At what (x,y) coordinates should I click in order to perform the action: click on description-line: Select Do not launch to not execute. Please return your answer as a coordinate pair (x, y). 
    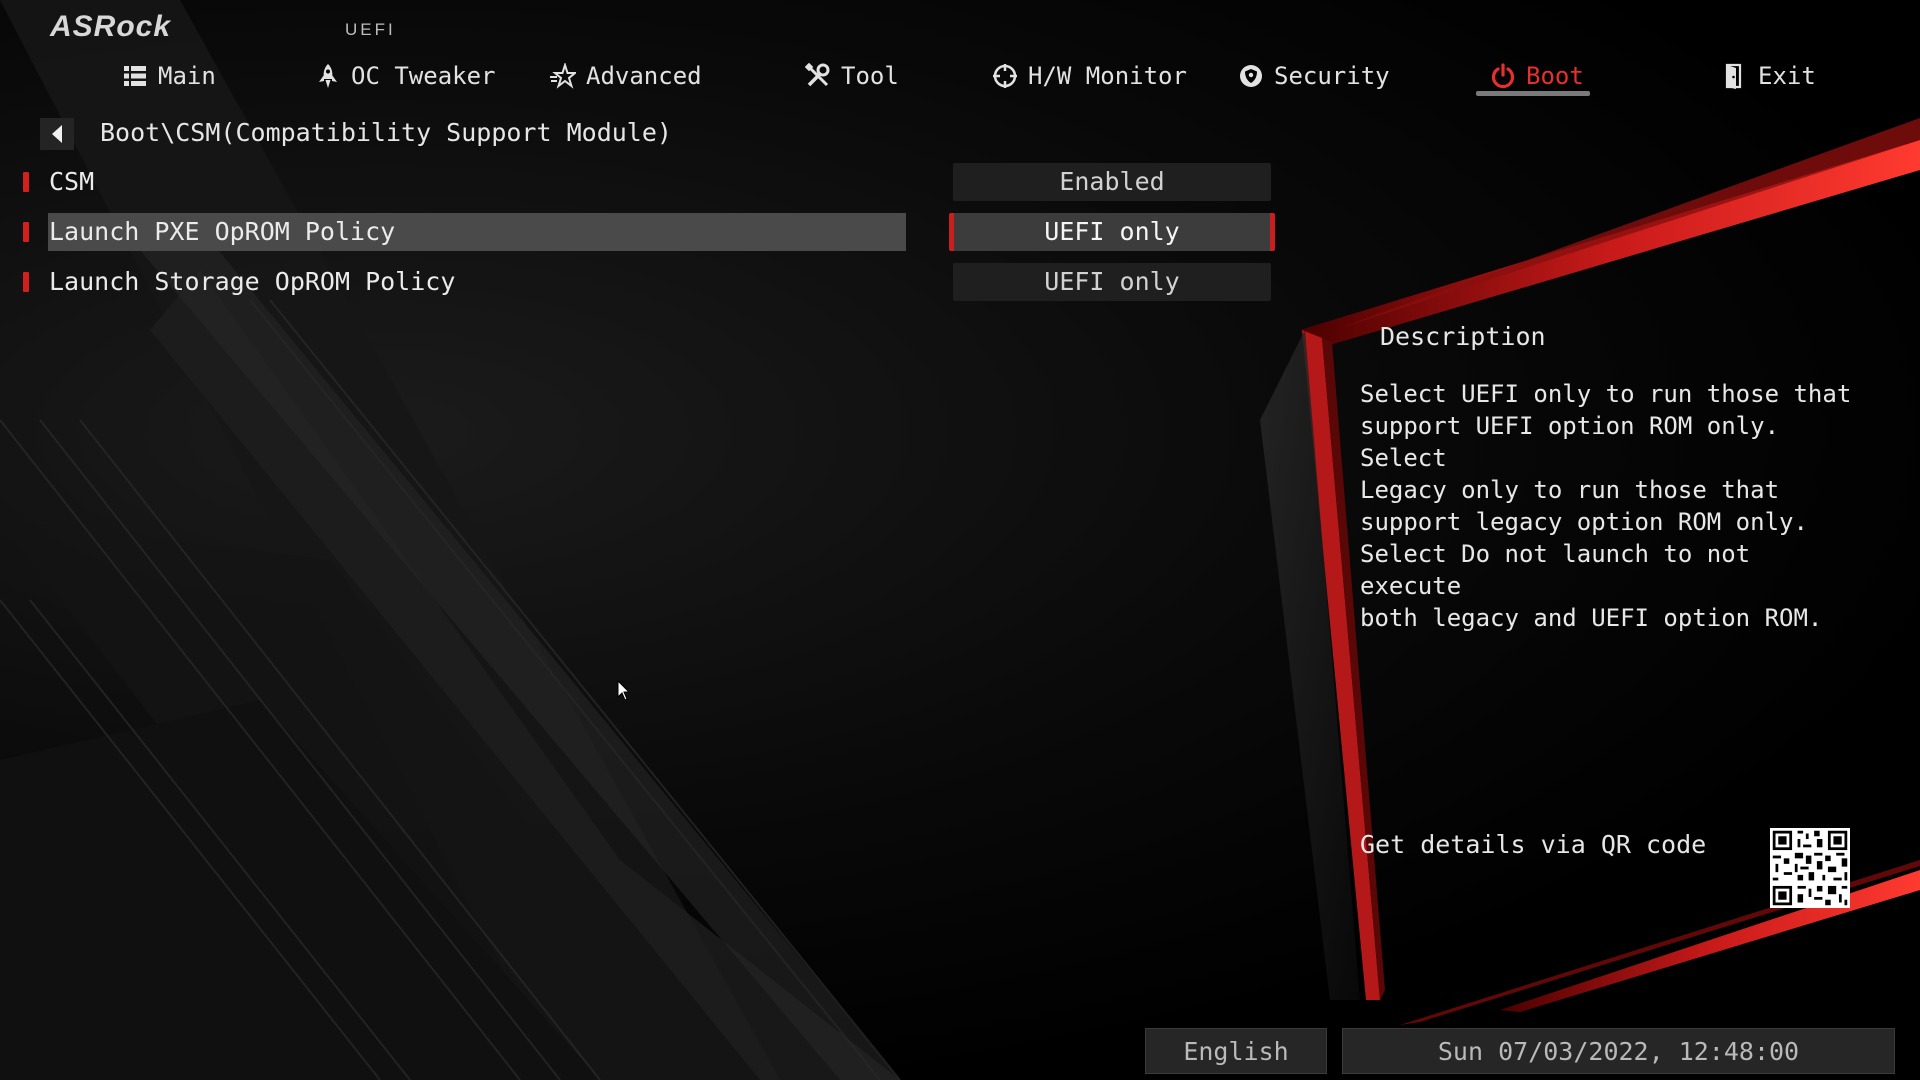
    Looking at the image, I should click on (1555, 570).